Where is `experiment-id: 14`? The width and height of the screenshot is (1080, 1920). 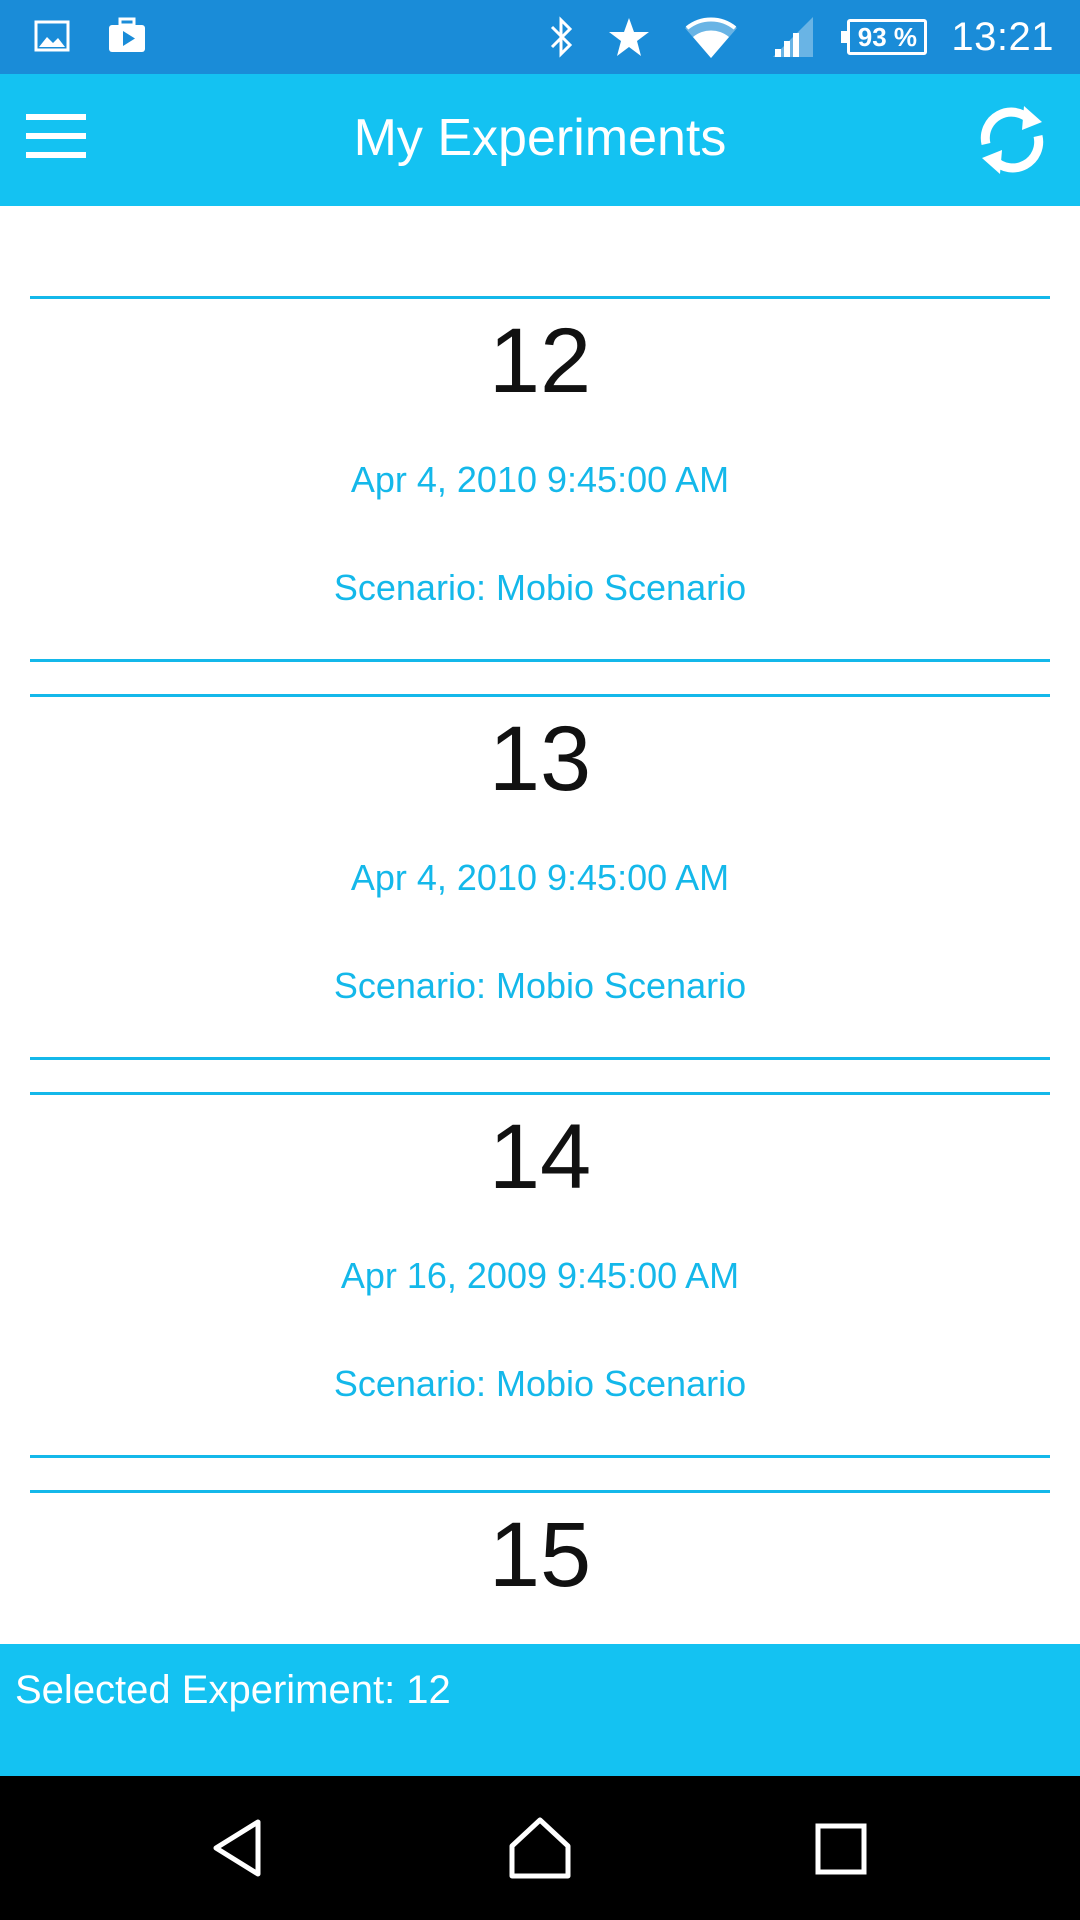 experiment-id: 14 is located at coordinates (540, 1157).